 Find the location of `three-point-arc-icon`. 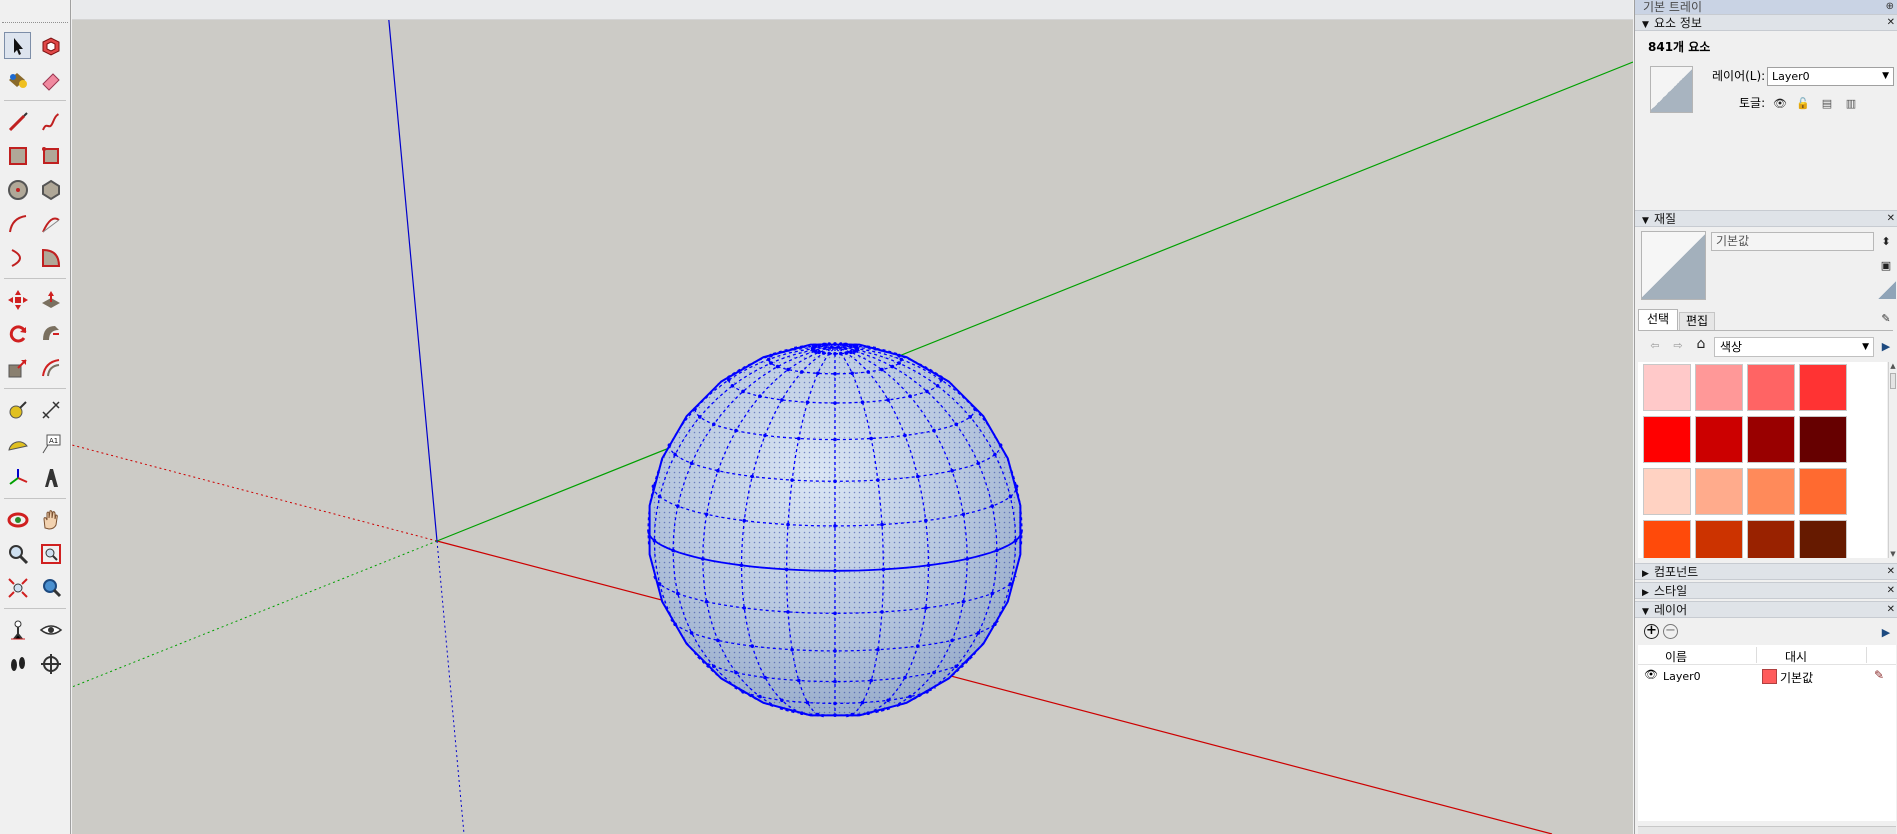

three-point-arc-icon is located at coordinates (17, 257).